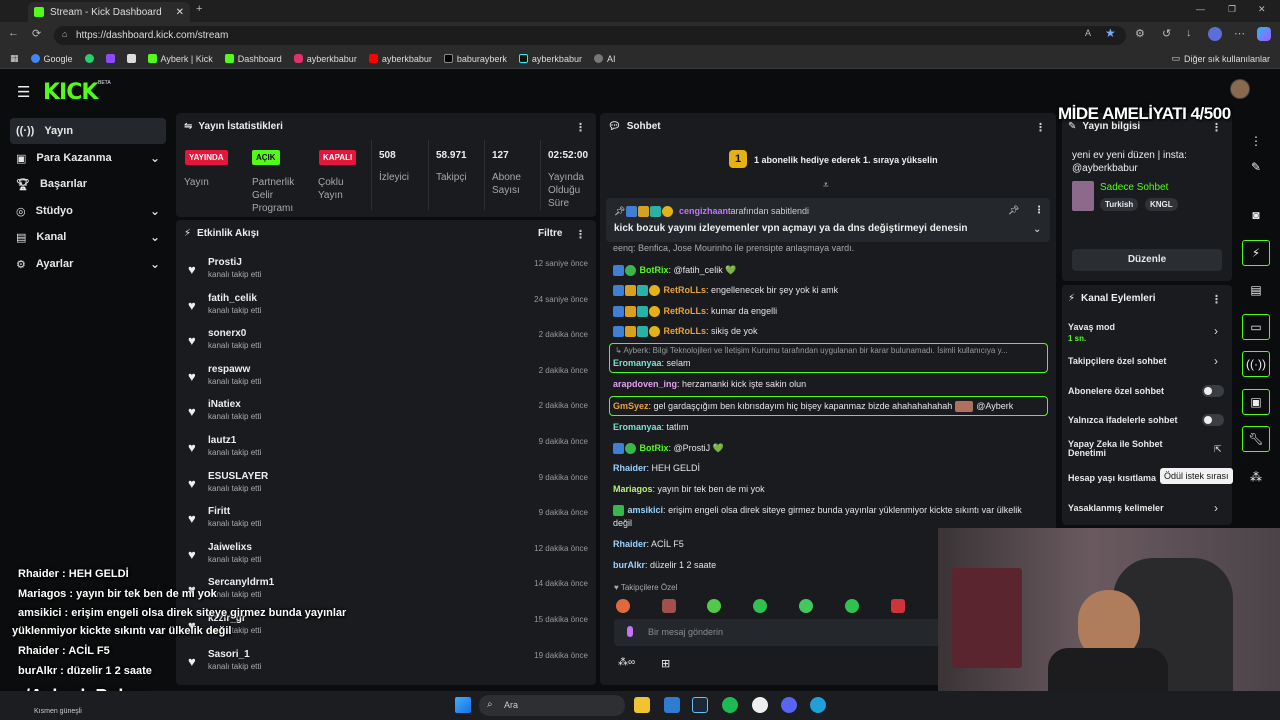 The width and height of the screenshot is (1280, 720). What do you see at coordinates (626, 662) in the screenshot?
I see `points-icon: ⁂∞` at bounding box center [626, 662].